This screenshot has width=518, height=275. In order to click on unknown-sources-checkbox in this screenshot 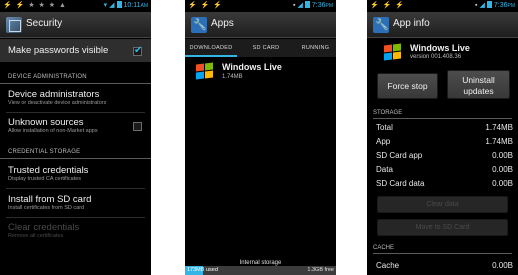, I will do `click(137, 126)`.